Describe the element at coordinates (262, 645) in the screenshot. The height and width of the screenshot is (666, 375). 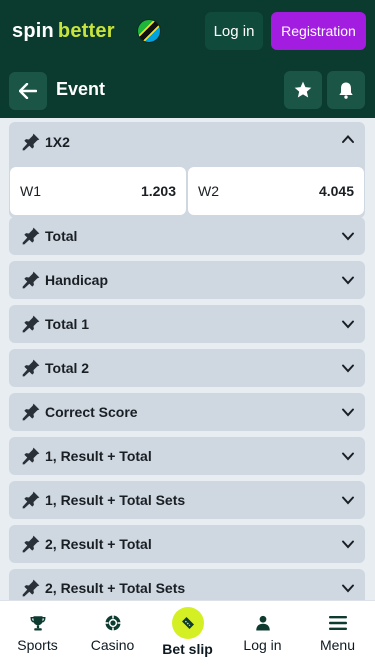
I see `nav-label: Log in` at that location.